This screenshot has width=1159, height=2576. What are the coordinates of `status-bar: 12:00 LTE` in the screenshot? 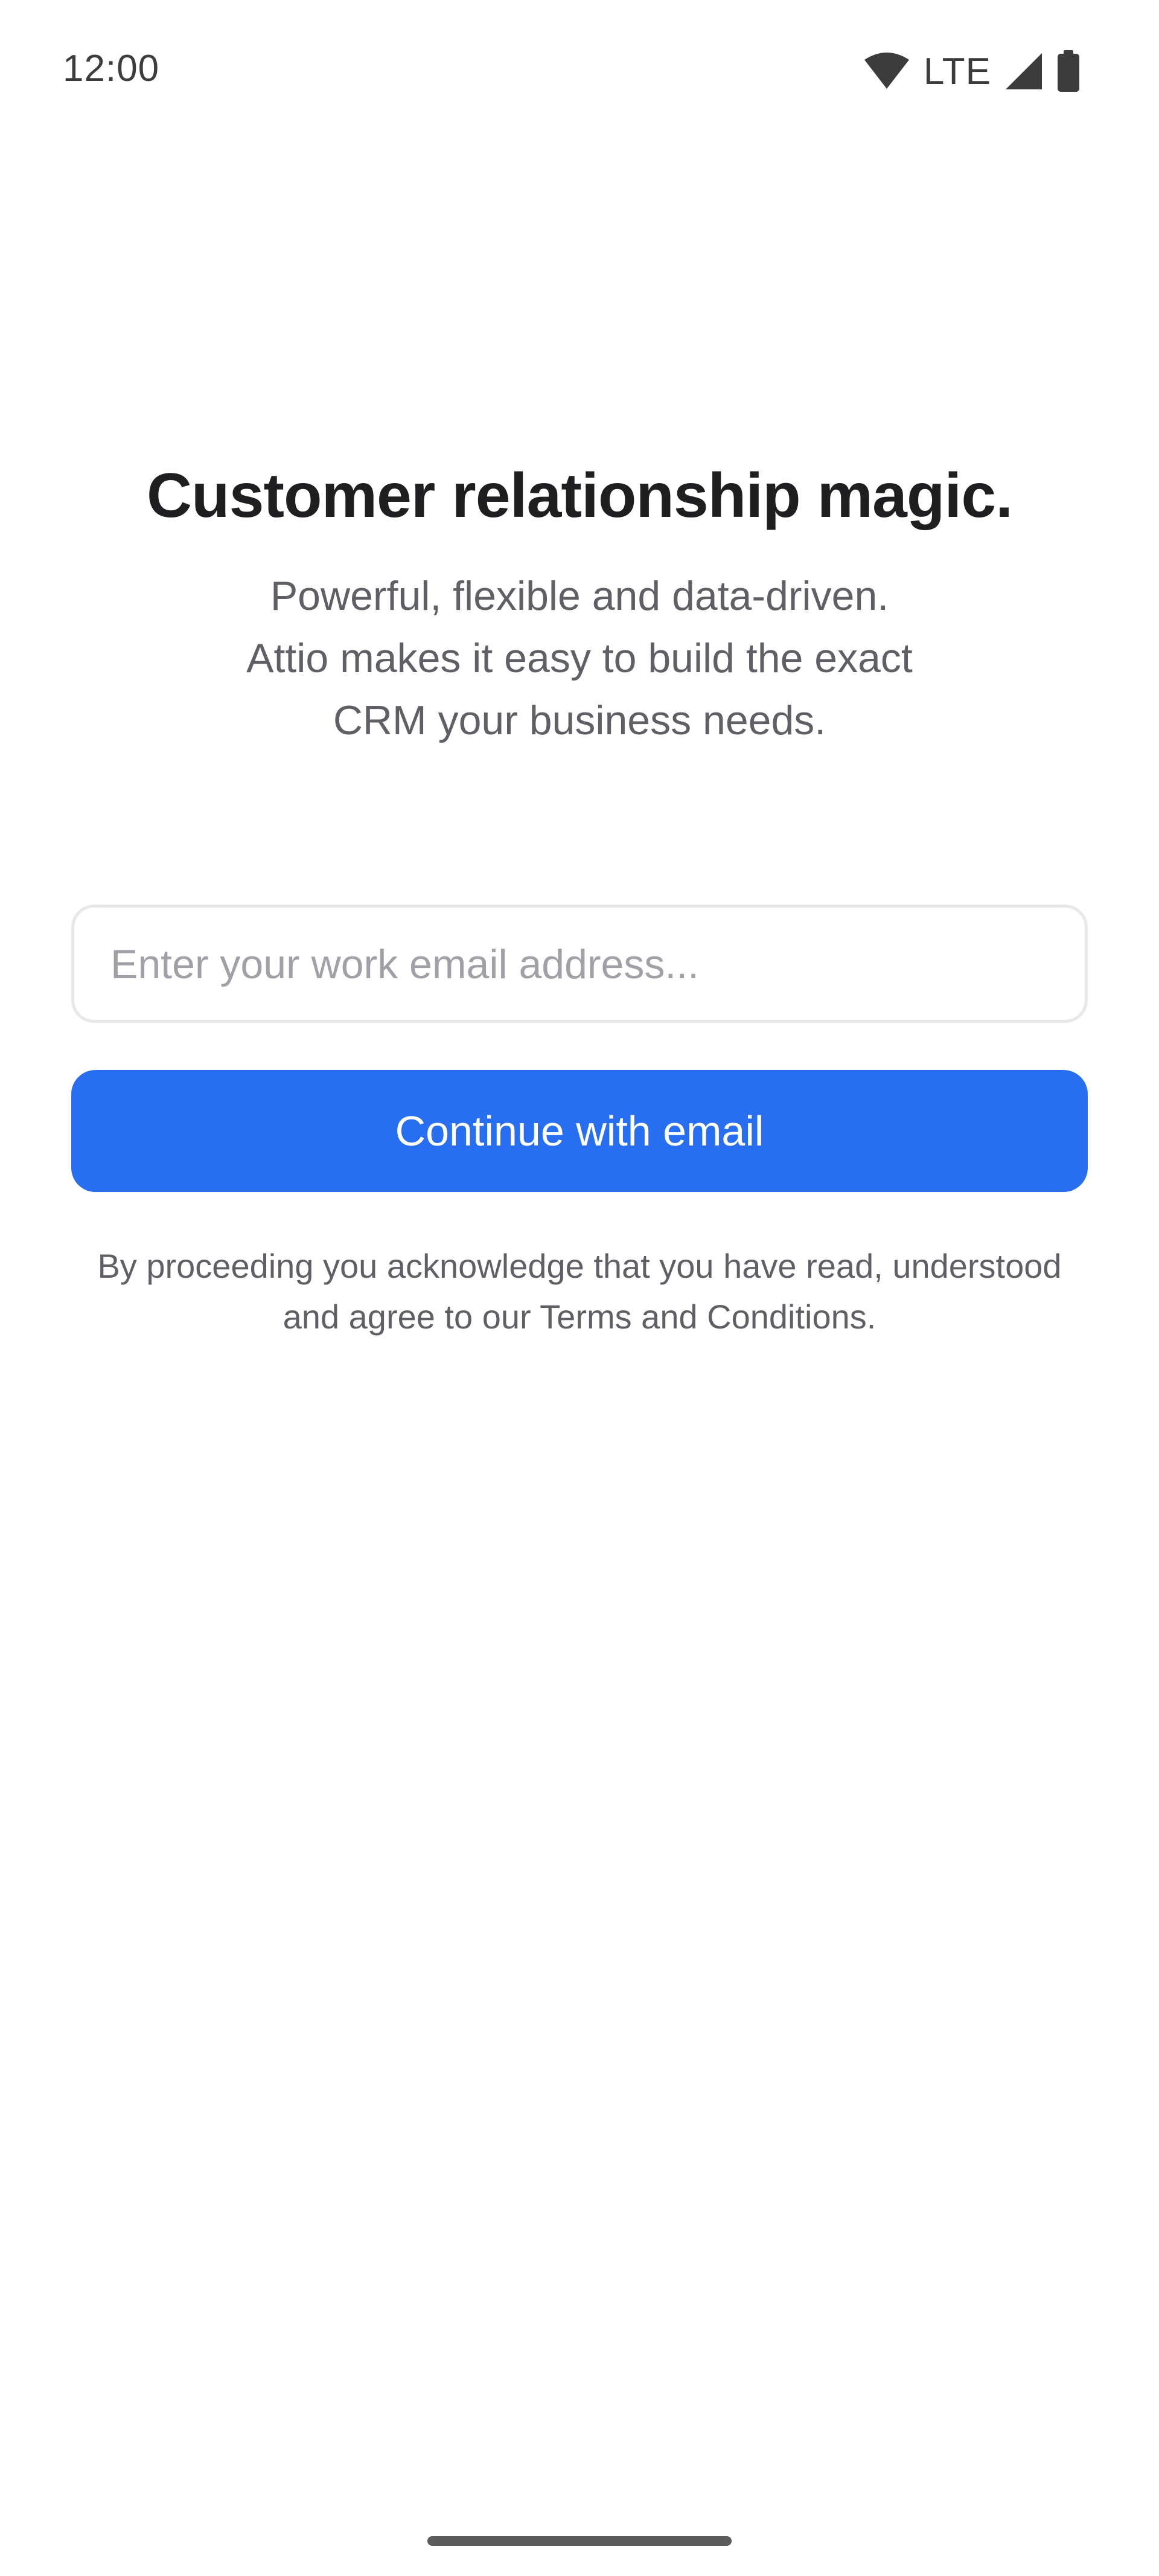 It's located at (579, 69).